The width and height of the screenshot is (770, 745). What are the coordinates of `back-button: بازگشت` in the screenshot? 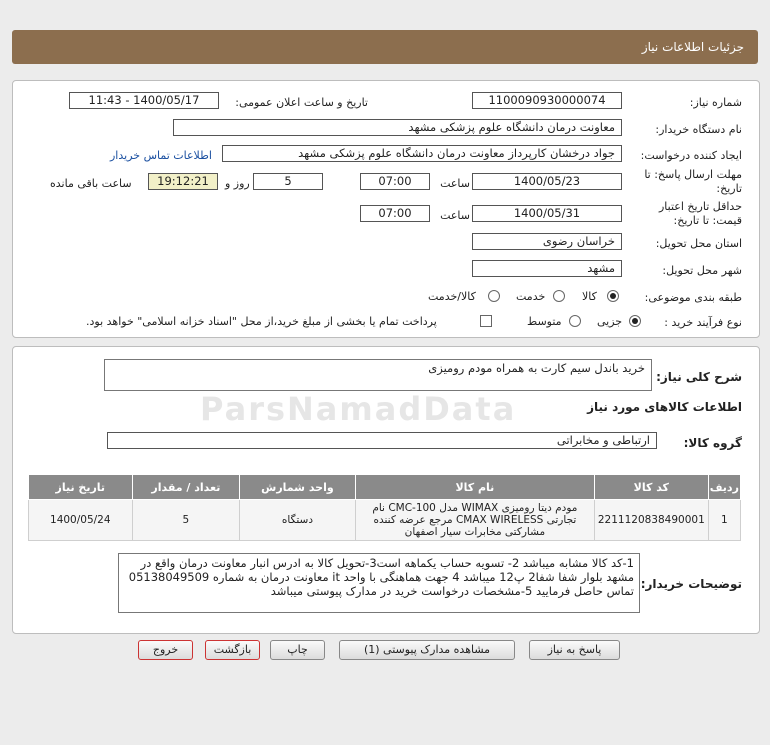 It's located at (232, 650).